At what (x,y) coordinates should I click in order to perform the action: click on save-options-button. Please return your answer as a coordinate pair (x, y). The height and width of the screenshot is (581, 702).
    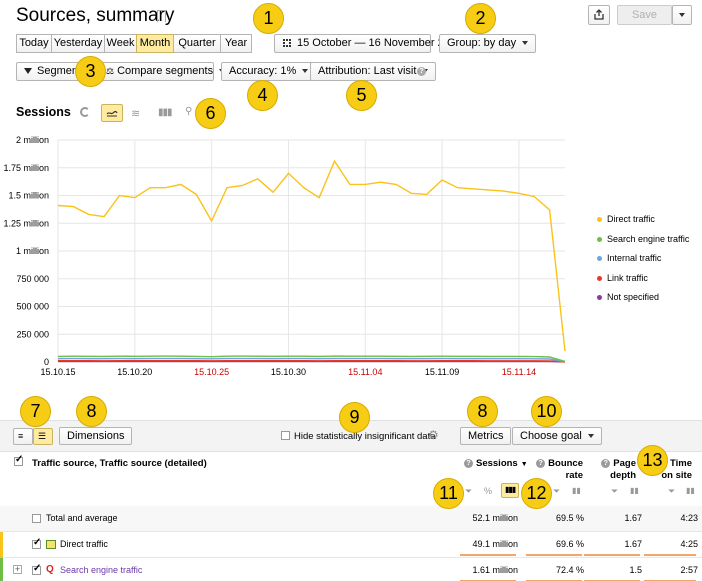
    Looking at the image, I should click on (682, 15).